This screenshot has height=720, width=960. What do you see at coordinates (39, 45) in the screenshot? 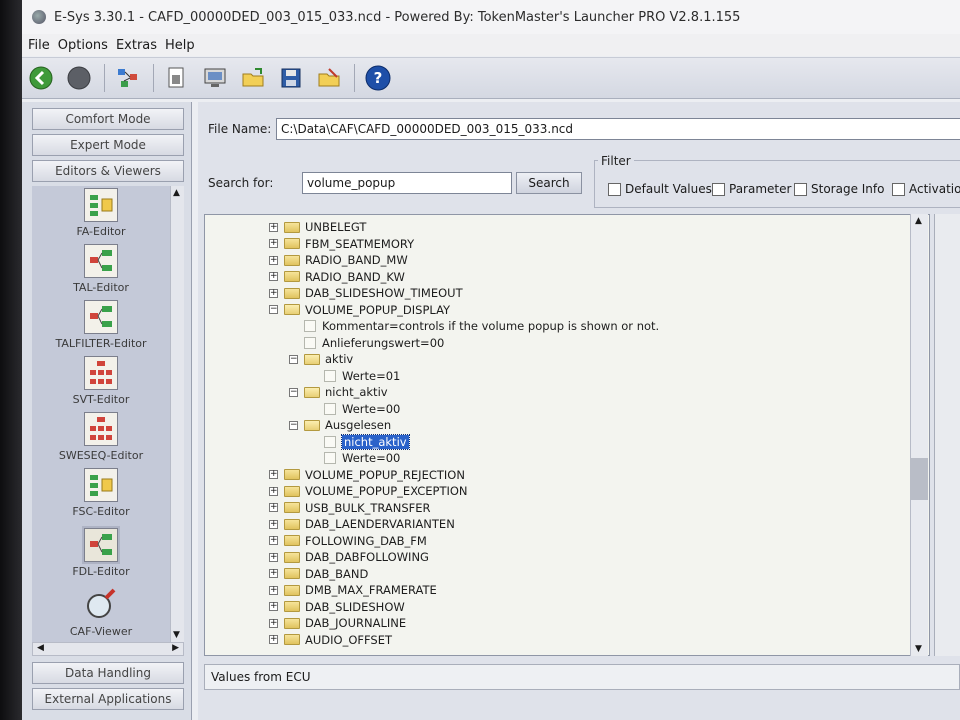
I see `menu-file: File` at bounding box center [39, 45].